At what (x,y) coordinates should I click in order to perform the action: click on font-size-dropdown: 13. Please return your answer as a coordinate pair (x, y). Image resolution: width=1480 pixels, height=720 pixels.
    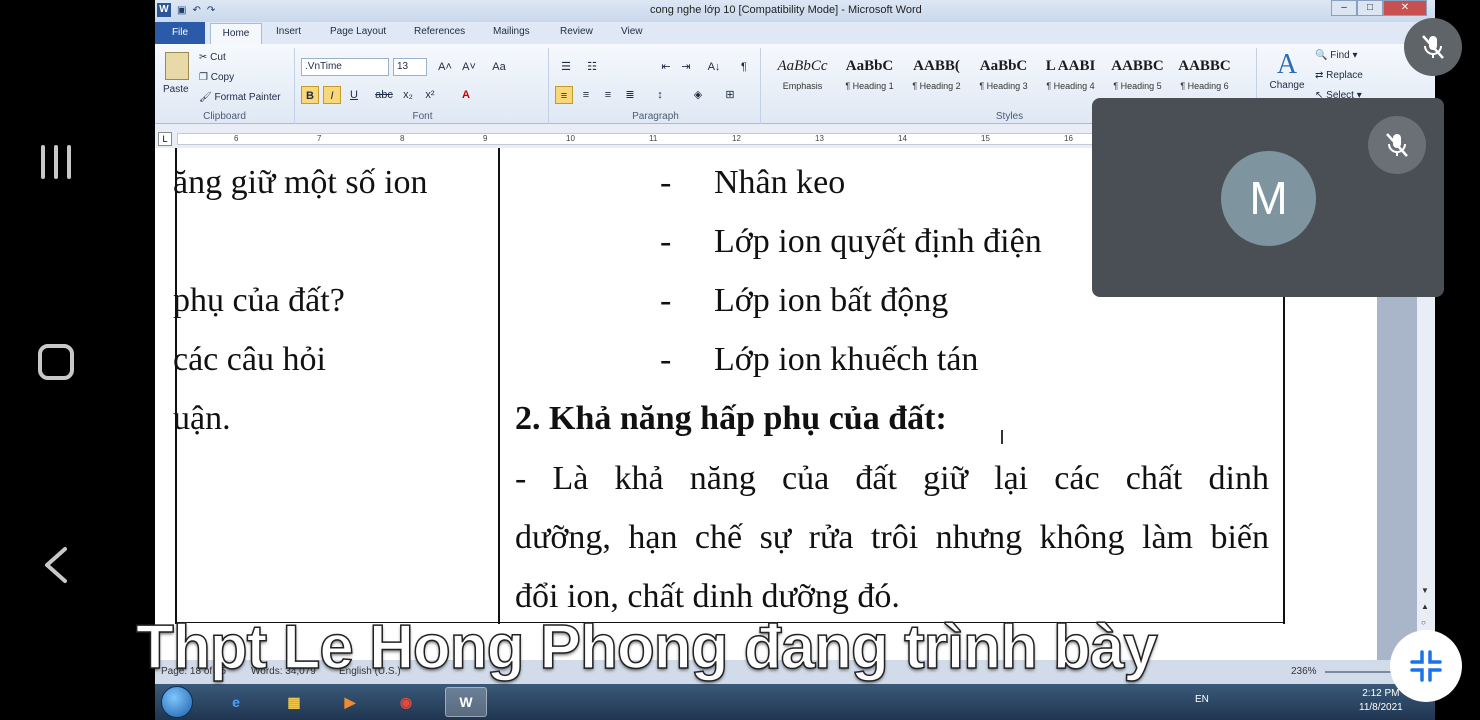
    Looking at the image, I should click on (410, 67).